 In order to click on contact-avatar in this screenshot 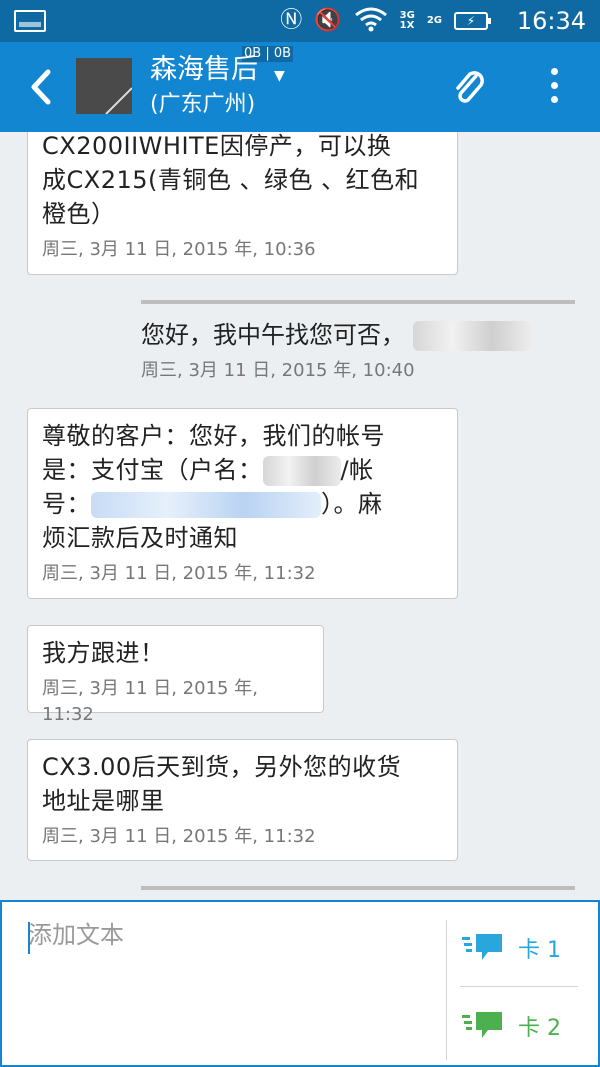, I will do `click(104, 86)`.